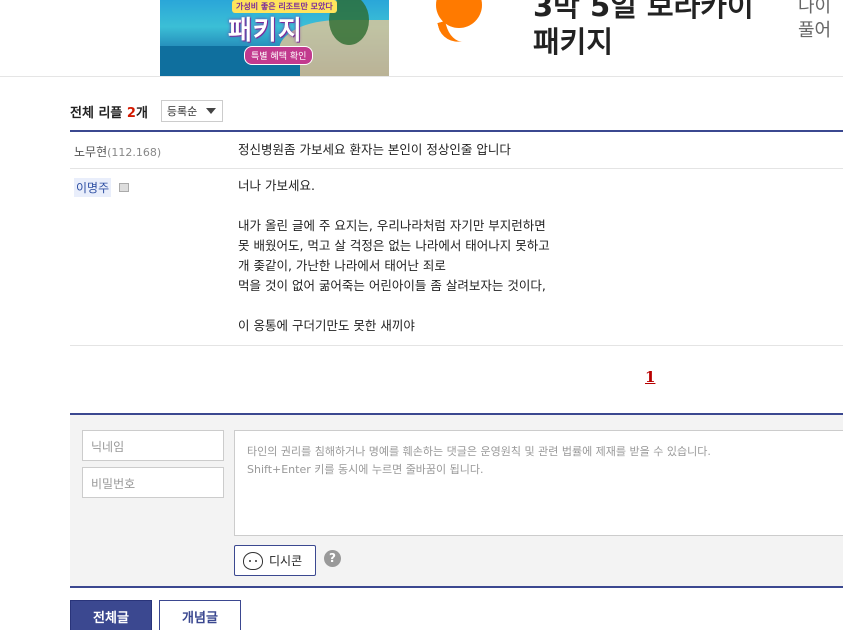  What do you see at coordinates (279, 55) in the screenshot?
I see `ad-cta-button: 특별 혜택 확인` at bounding box center [279, 55].